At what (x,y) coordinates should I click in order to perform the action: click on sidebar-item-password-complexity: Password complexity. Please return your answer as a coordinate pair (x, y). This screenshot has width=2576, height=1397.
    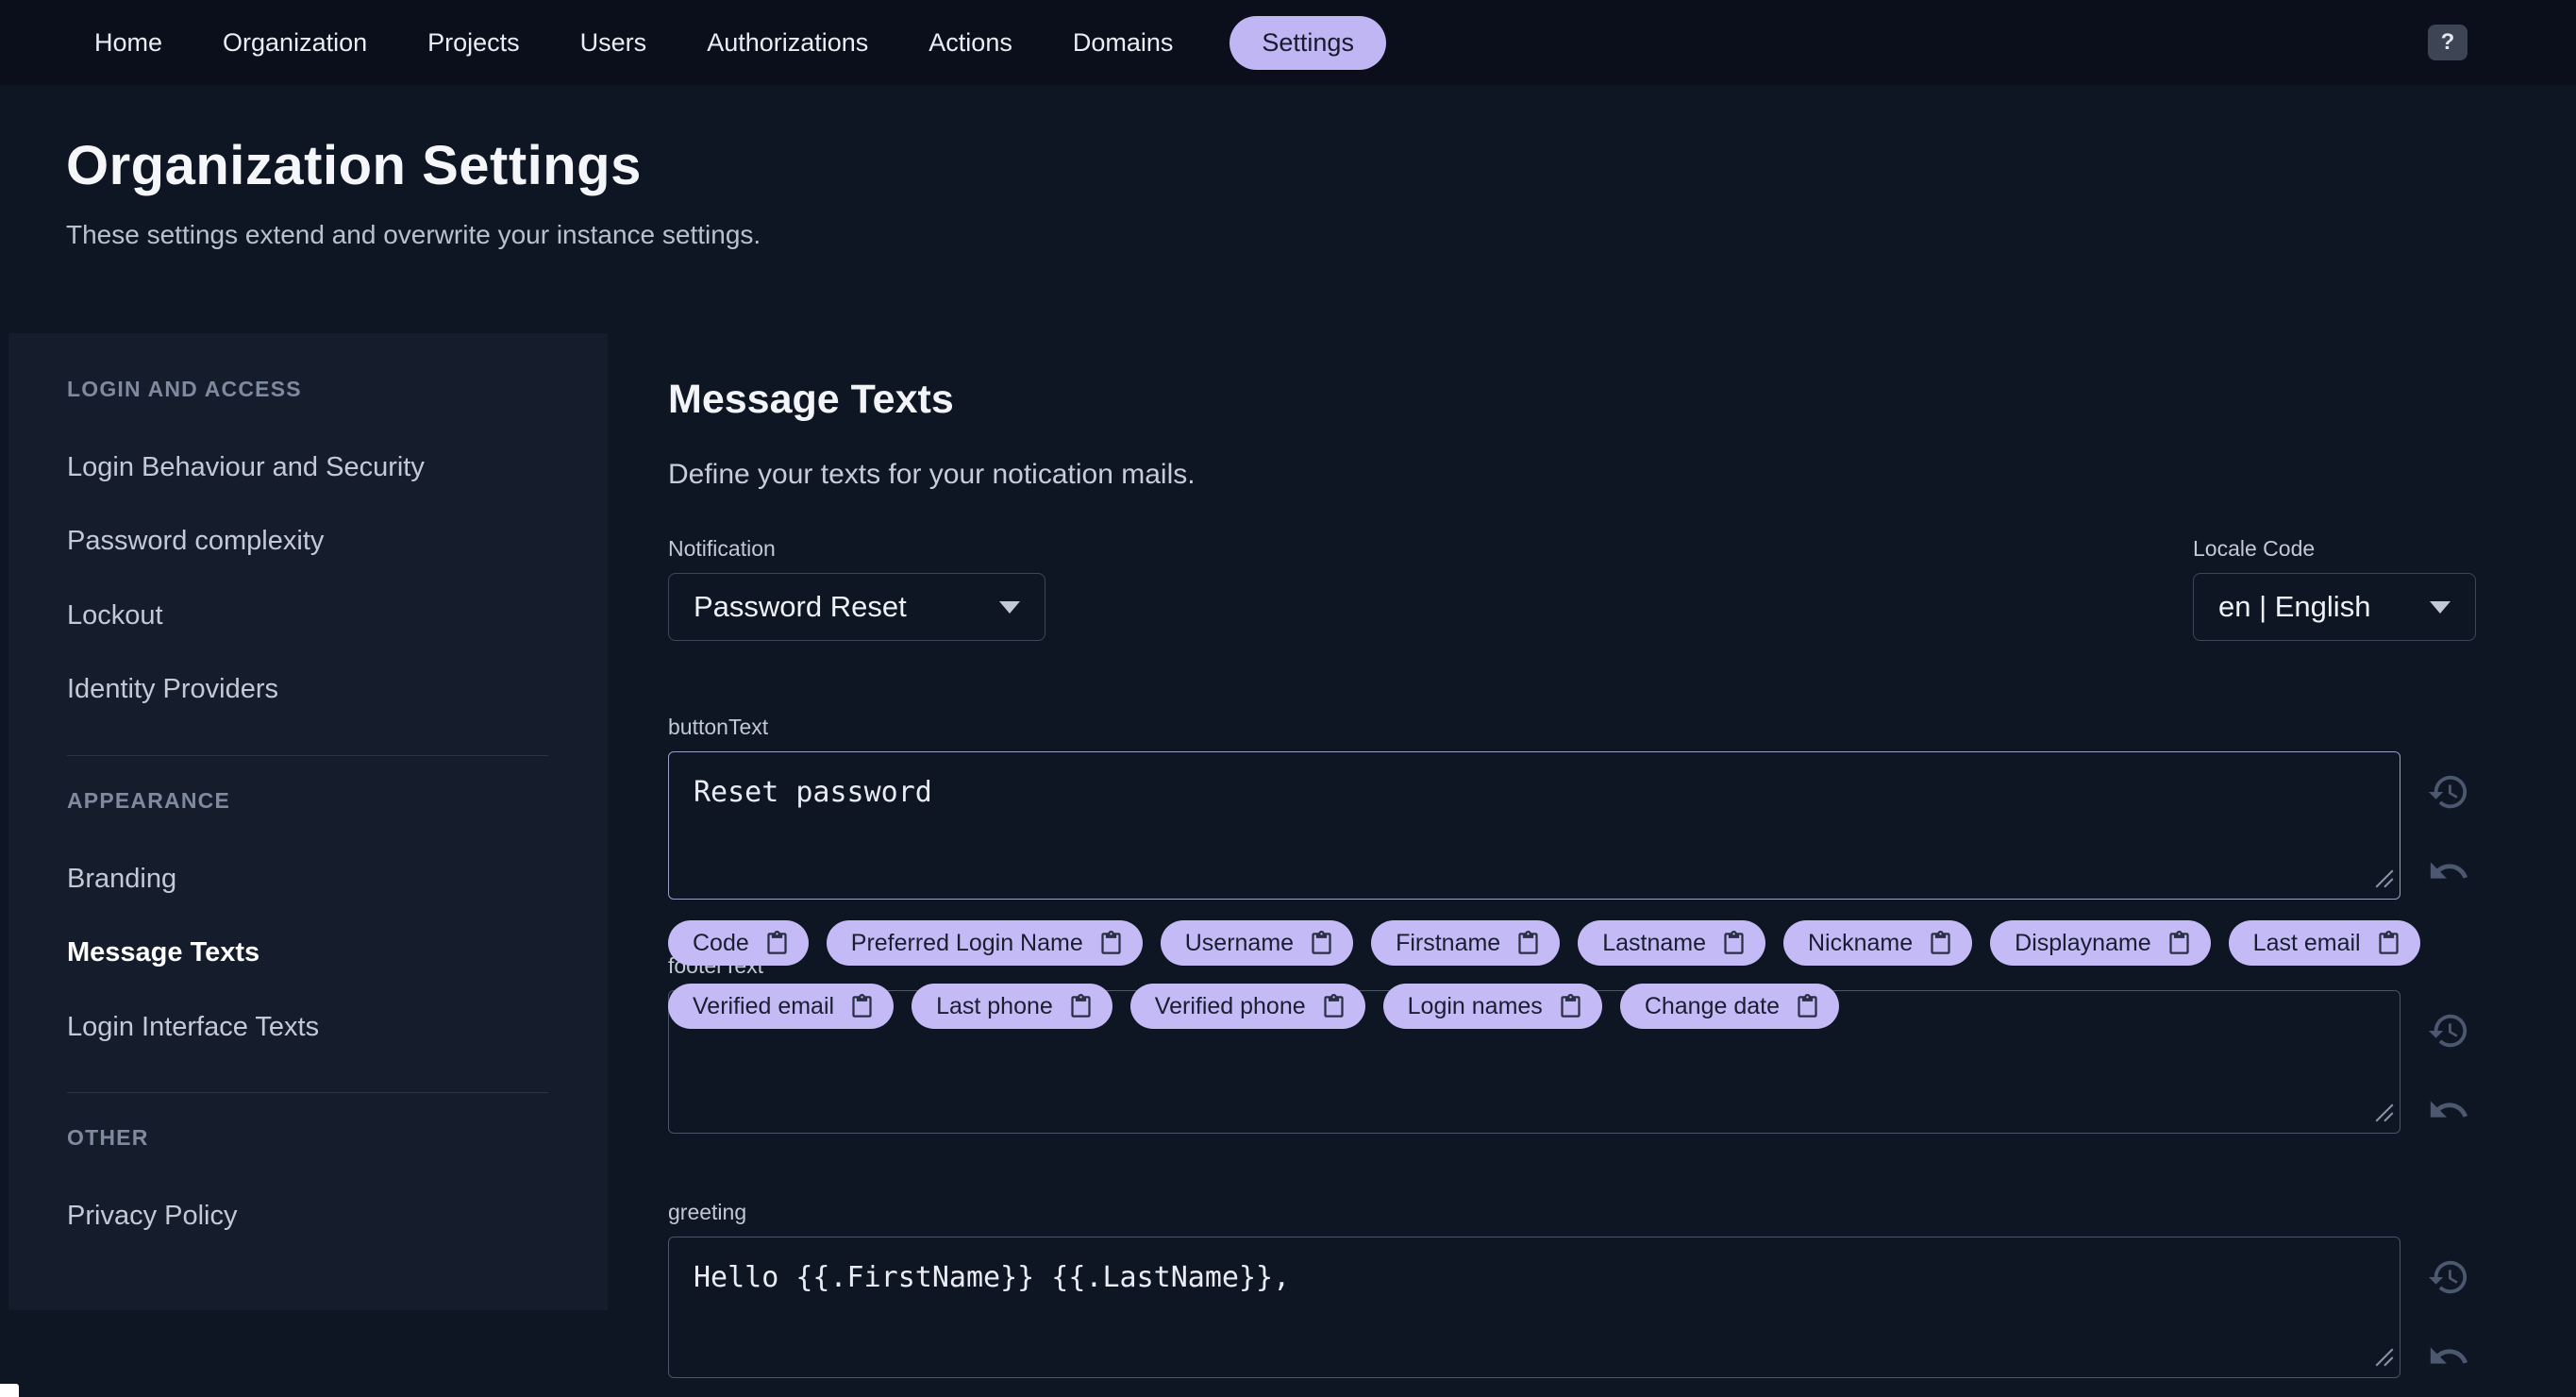
    Looking at the image, I should click on (337, 541).